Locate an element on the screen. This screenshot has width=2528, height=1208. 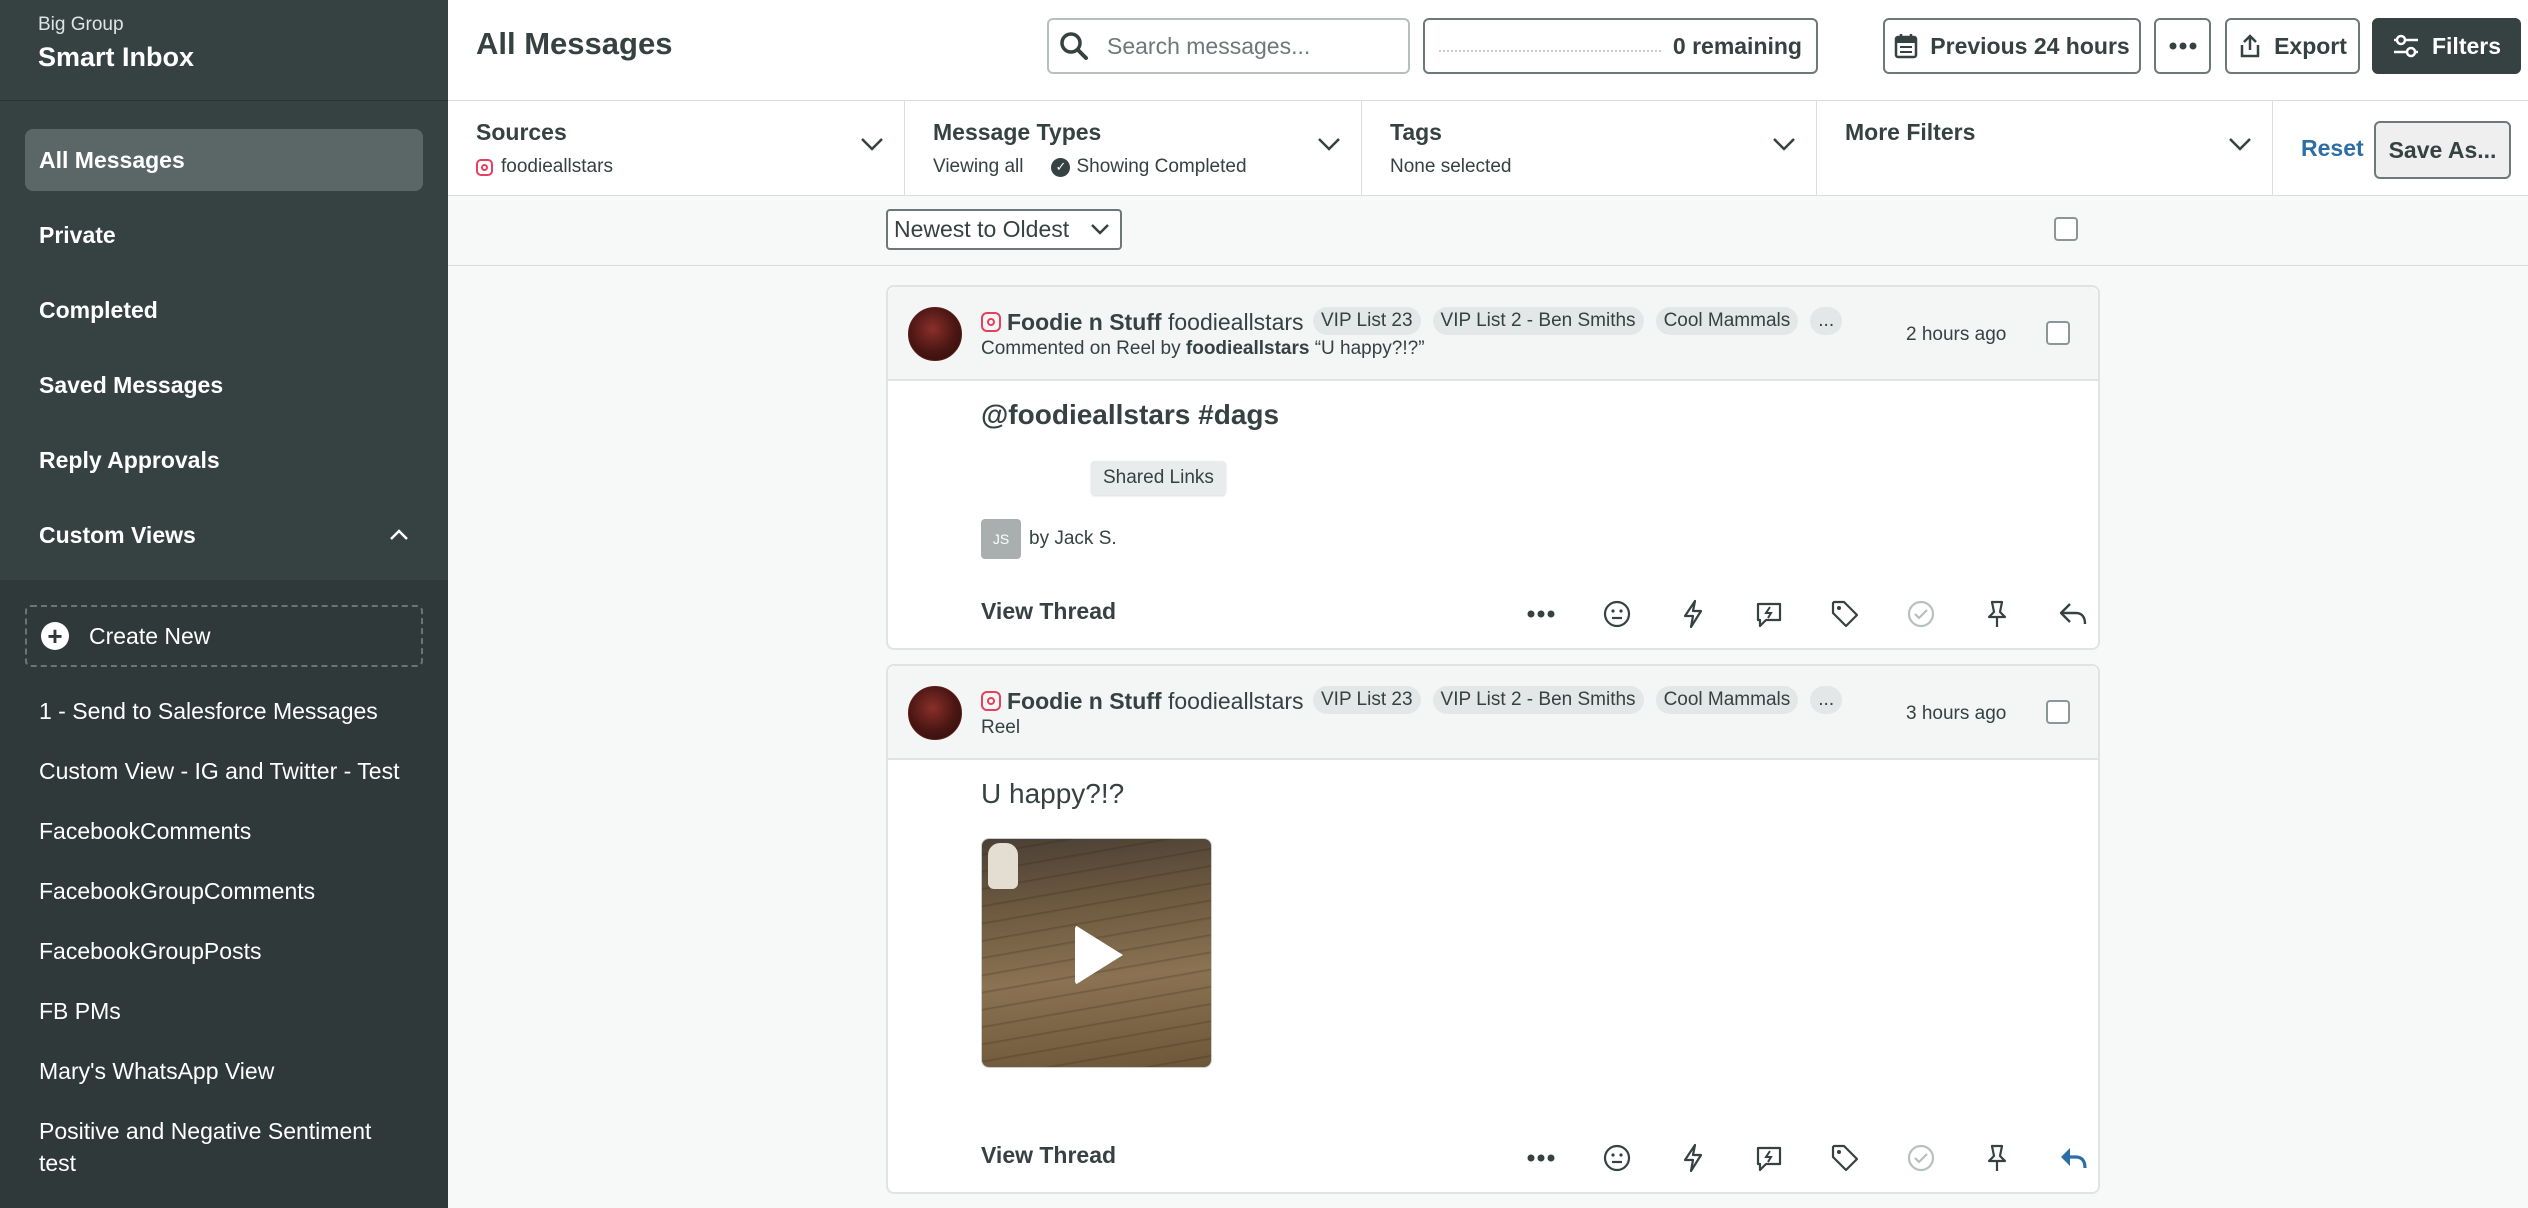
search-input is located at coordinates (1247, 46).